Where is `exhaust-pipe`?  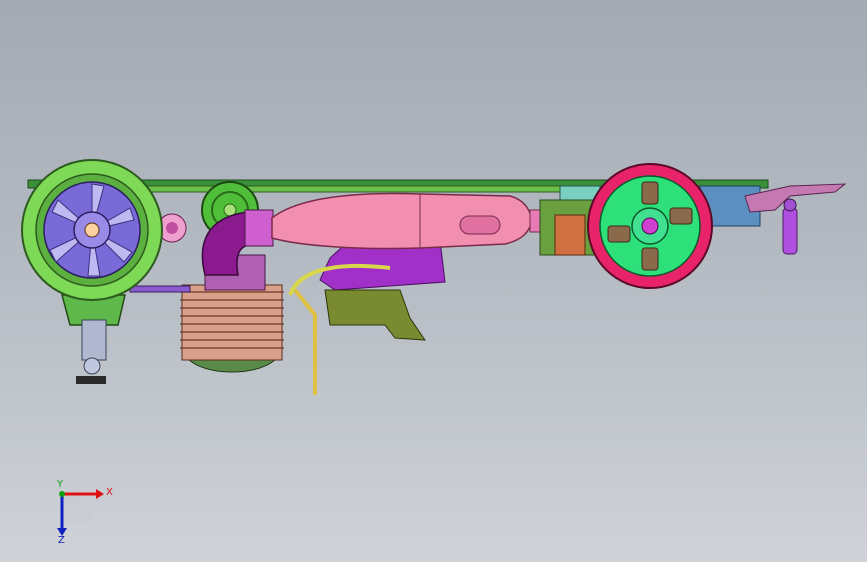 exhaust-pipe is located at coordinates (410, 221).